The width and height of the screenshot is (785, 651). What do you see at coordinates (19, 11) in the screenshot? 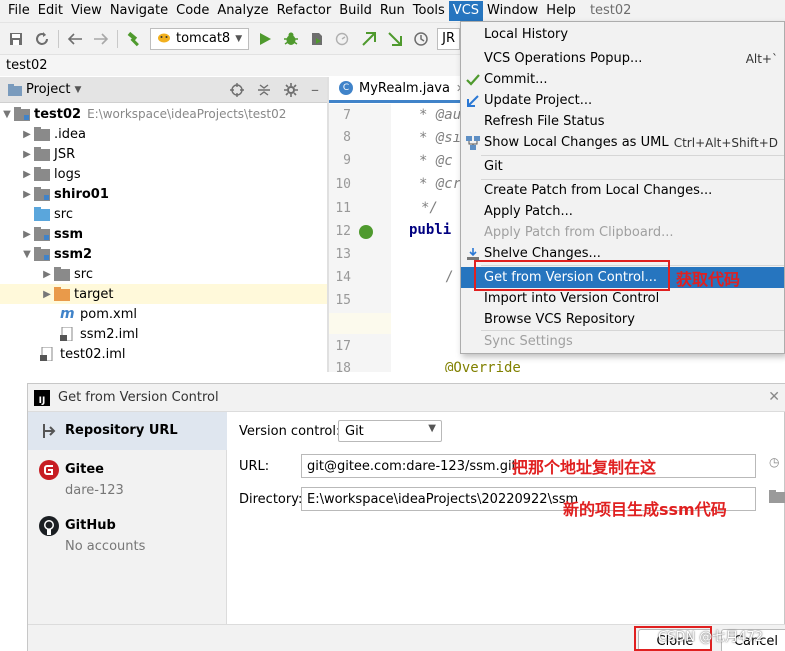
I see `menu-file: File` at bounding box center [19, 11].